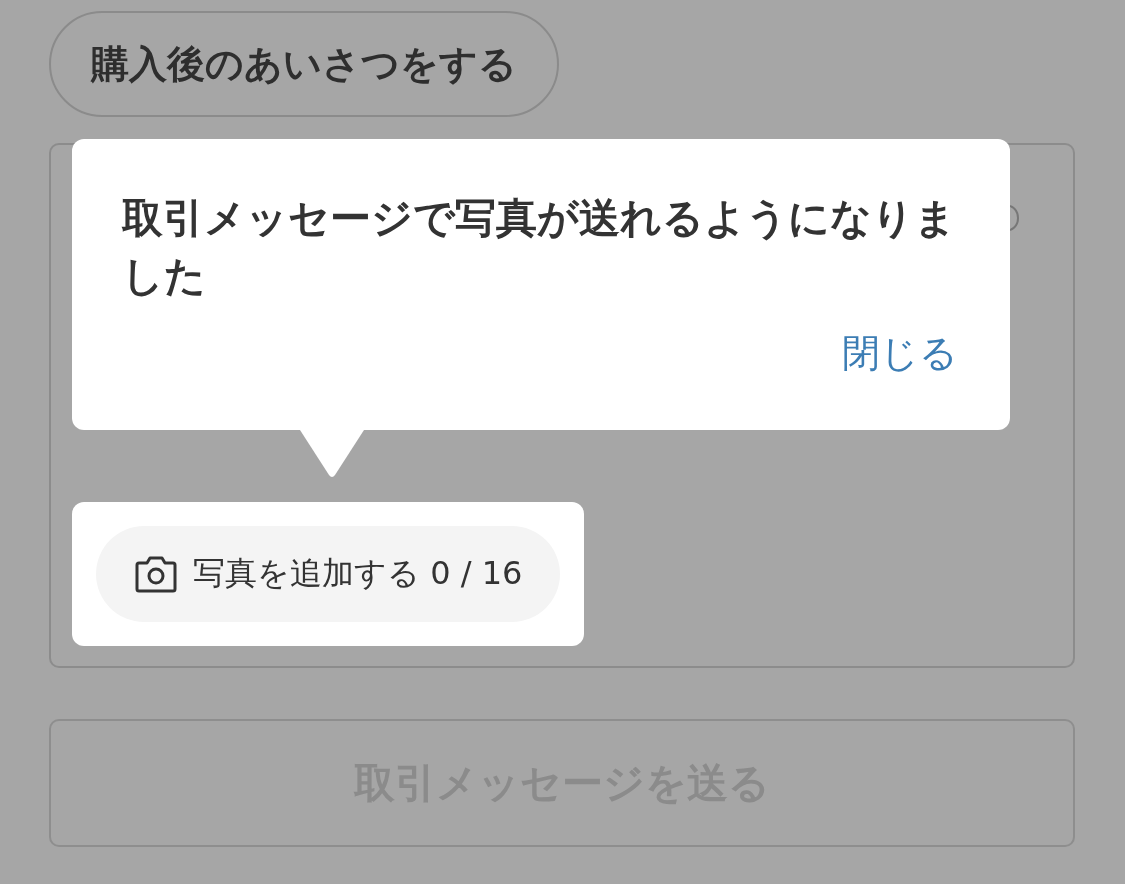  Describe the element at coordinates (304, 64) in the screenshot. I see `greeting-button: 購入後のあいさつをする` at that location.